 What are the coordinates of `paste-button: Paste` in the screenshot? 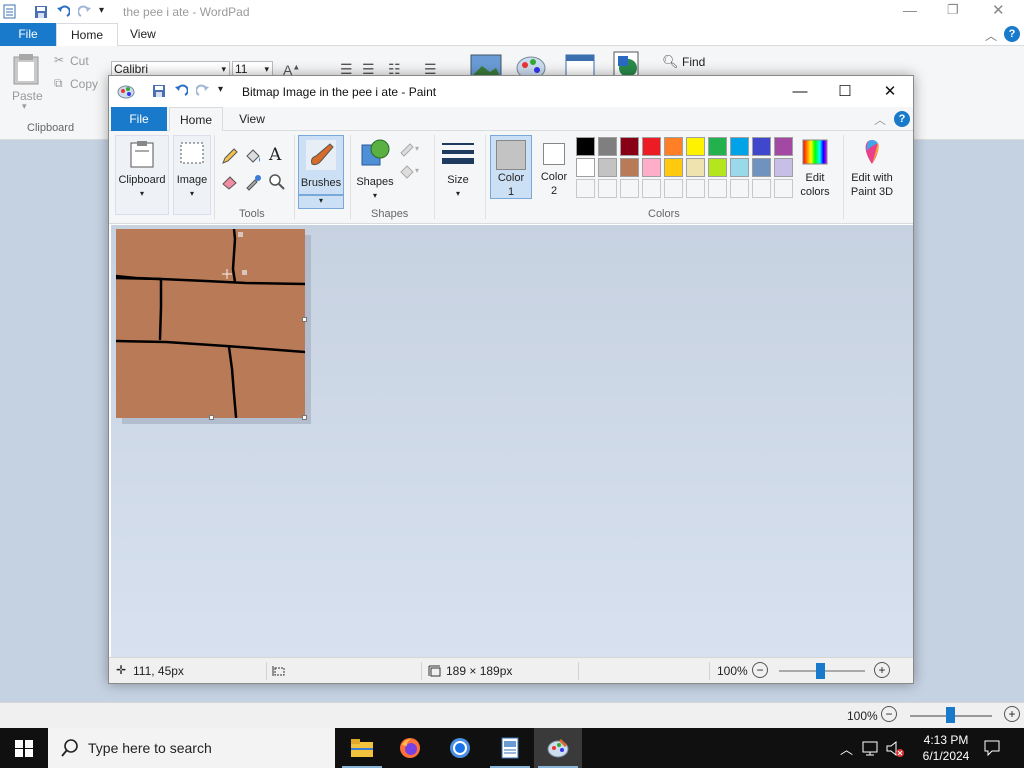 It's located at (27, 96).